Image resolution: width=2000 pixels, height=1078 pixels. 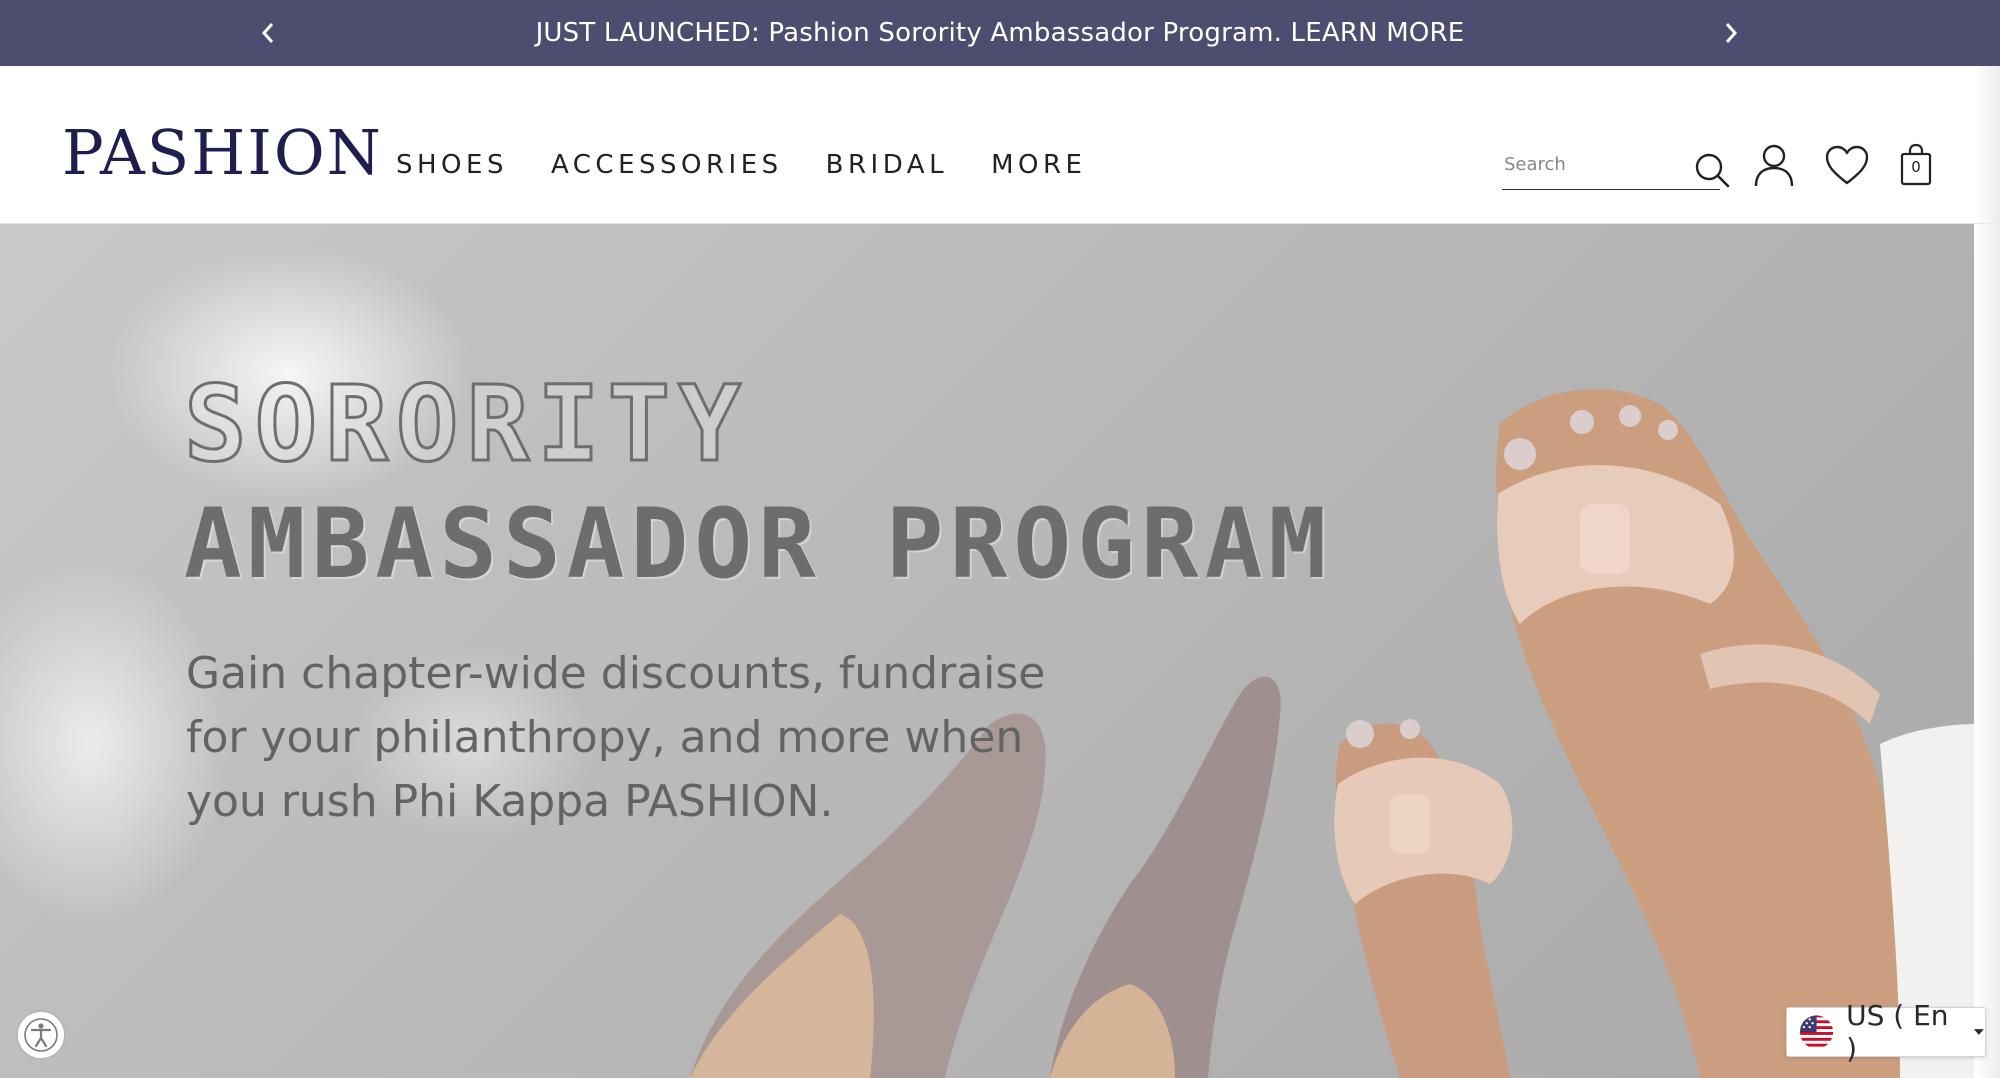 What do you see at coordinates (222, 153) in the screenshot?
I see `site-logo: PASHION` at bounding box center [222, 153].